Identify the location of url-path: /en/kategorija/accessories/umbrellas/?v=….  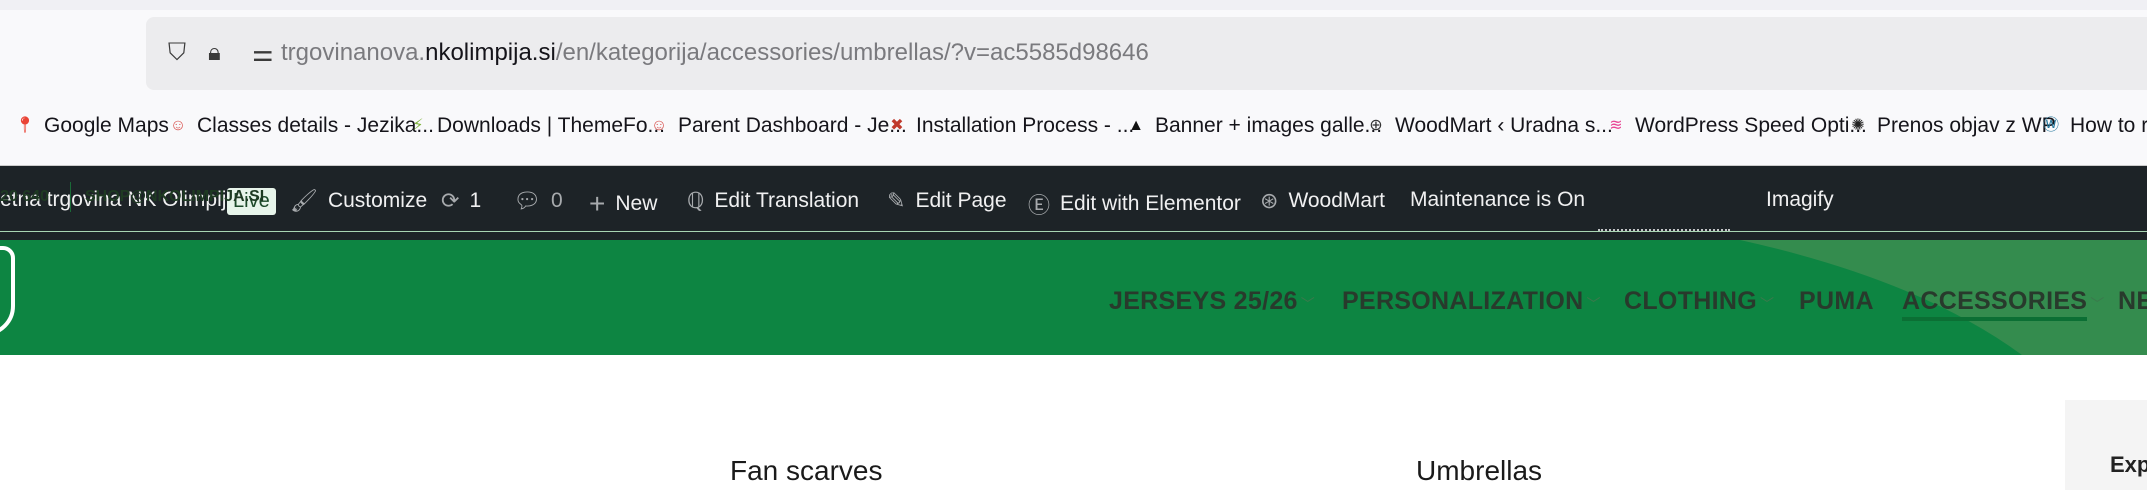
(852, 52).